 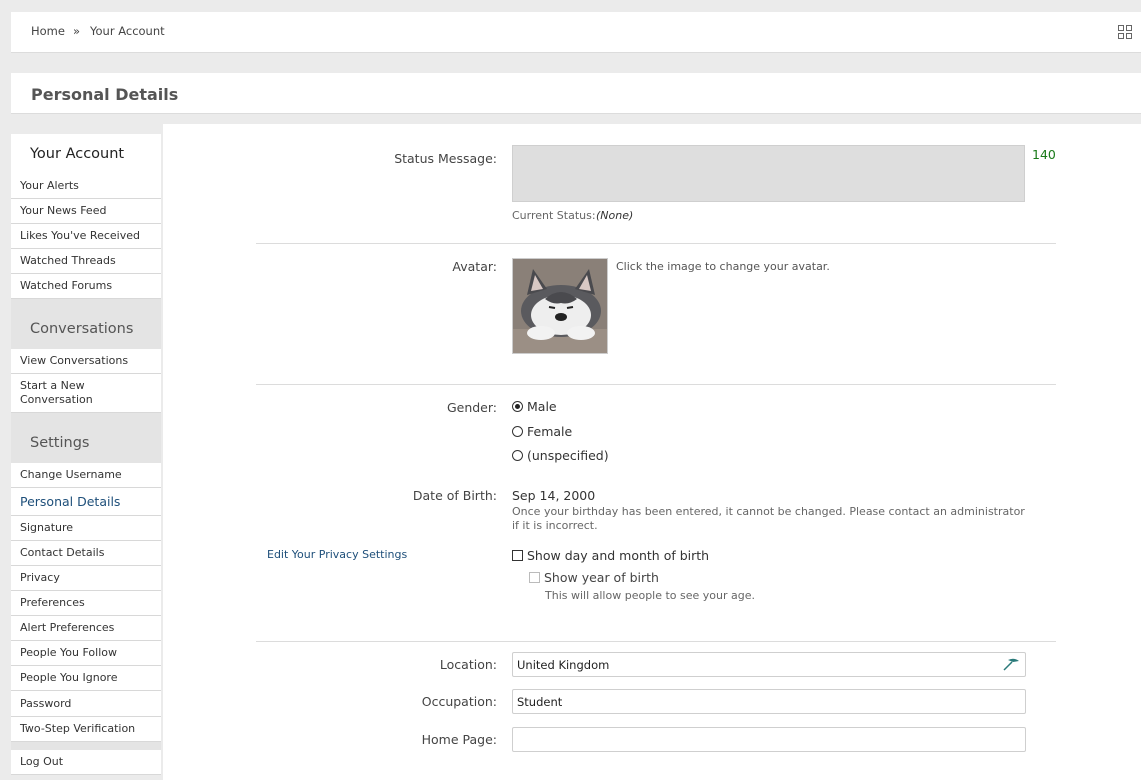 What do you see at coordinates (48, 31) in the screenshot?
I see `breadcrumb-home: Home` at bounding box center [48, 31].